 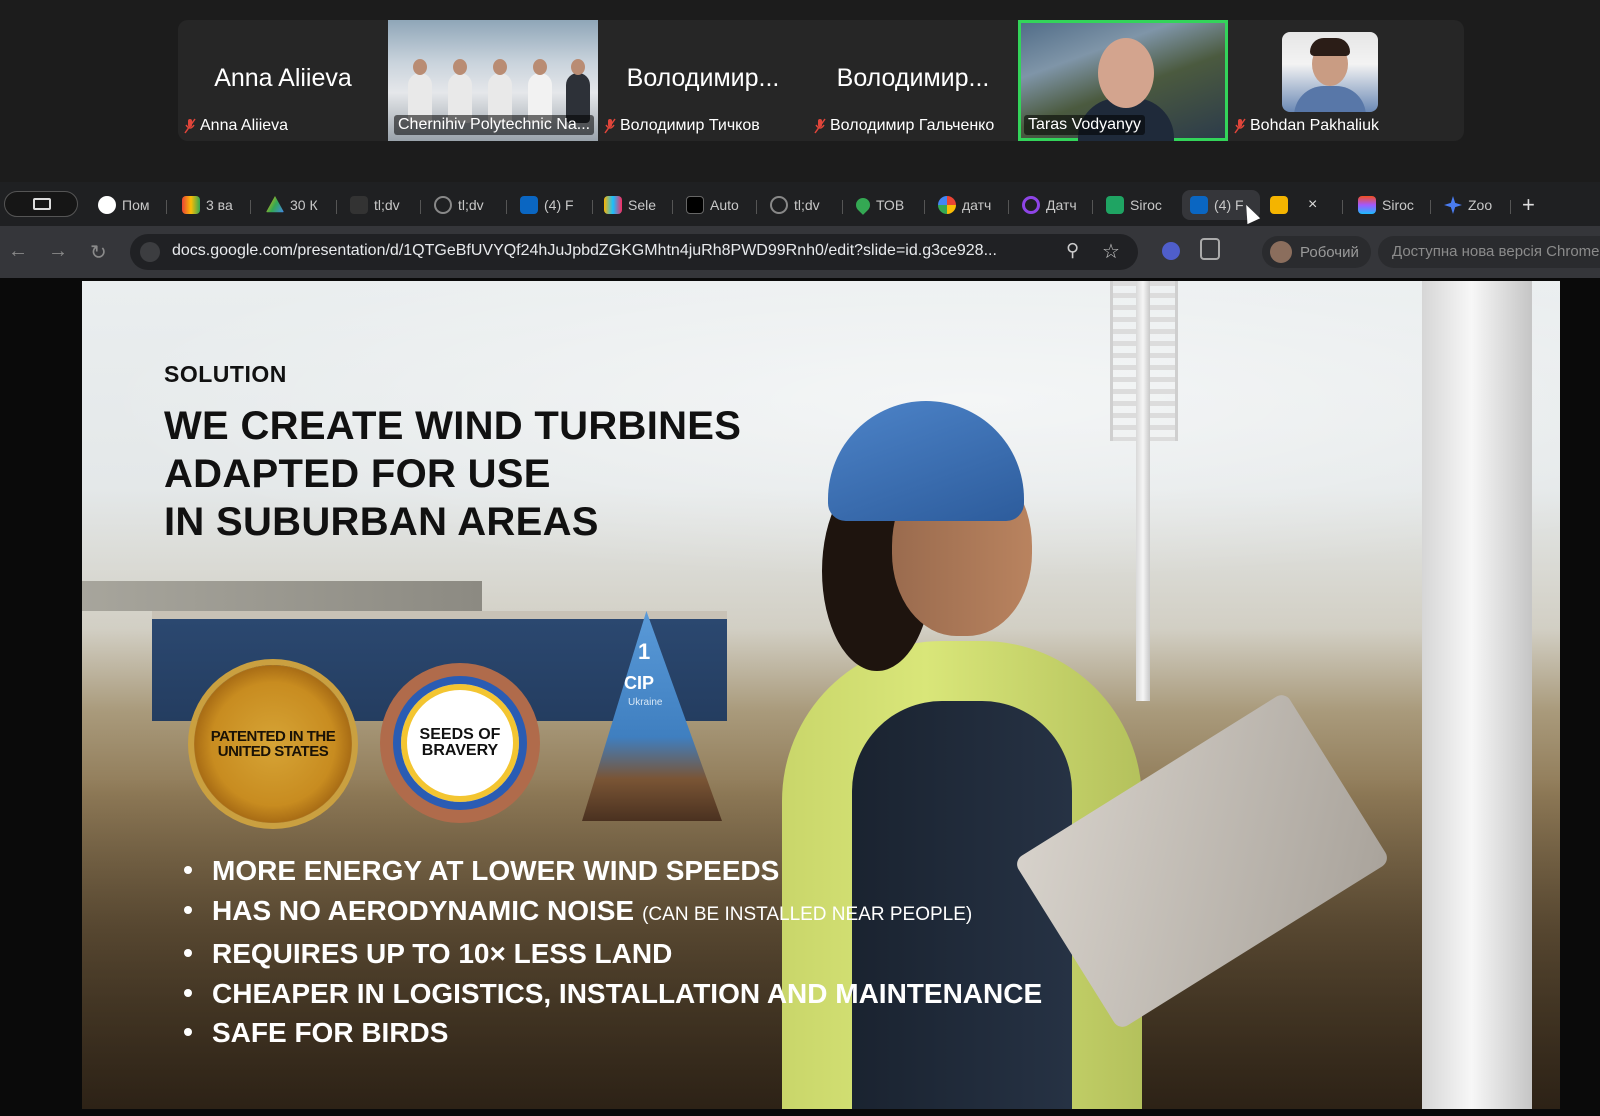 What do you see at coordinates (1489, 252) in the screenshot?
I see `update-chrome-button: Доступна нова версія Chrome` at bounding box center [1489, 252].